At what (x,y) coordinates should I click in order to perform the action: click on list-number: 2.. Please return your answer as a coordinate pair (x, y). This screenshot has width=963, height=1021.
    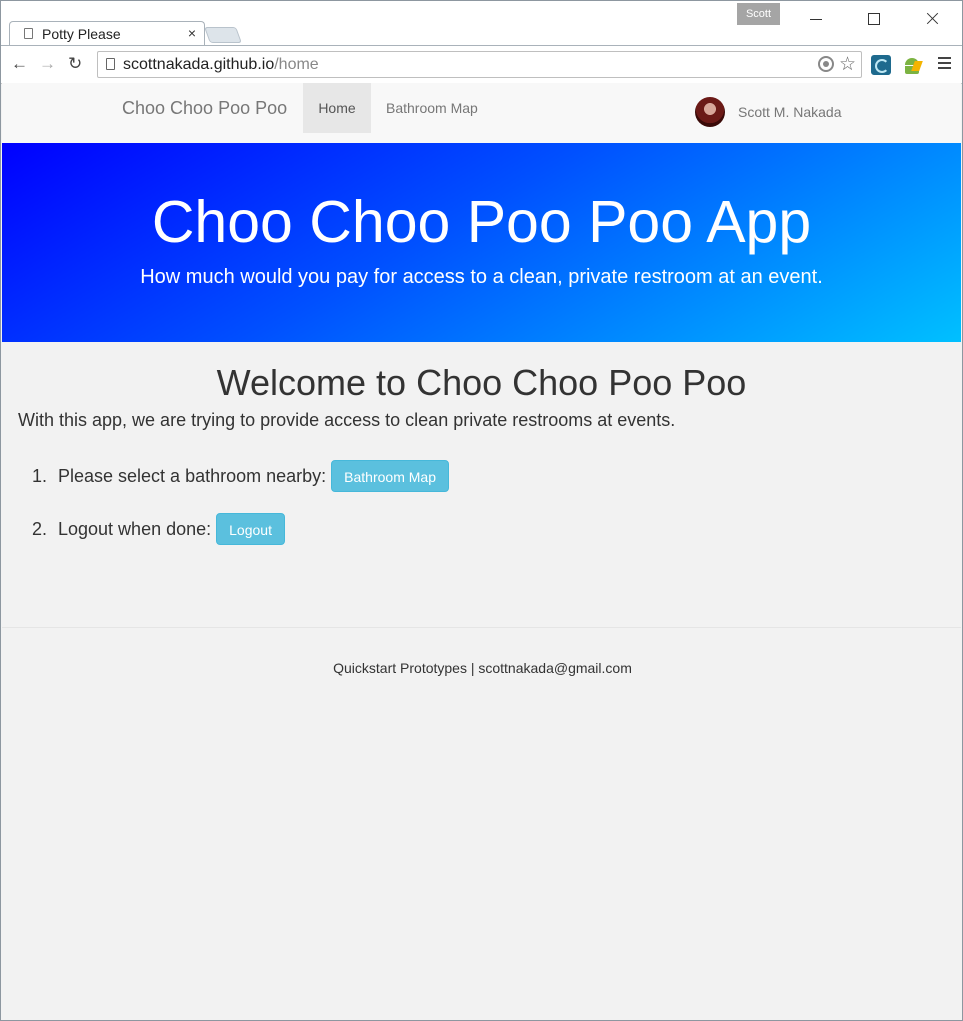
    Looking at the image, I should click on (40, 528).